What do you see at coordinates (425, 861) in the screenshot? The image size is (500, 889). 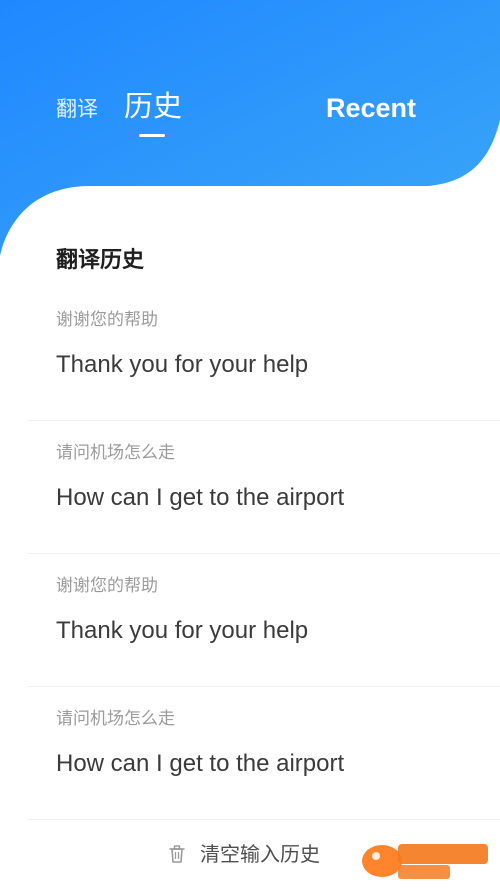 I see `site-watermark-logo` at bounding box center [425, 861].